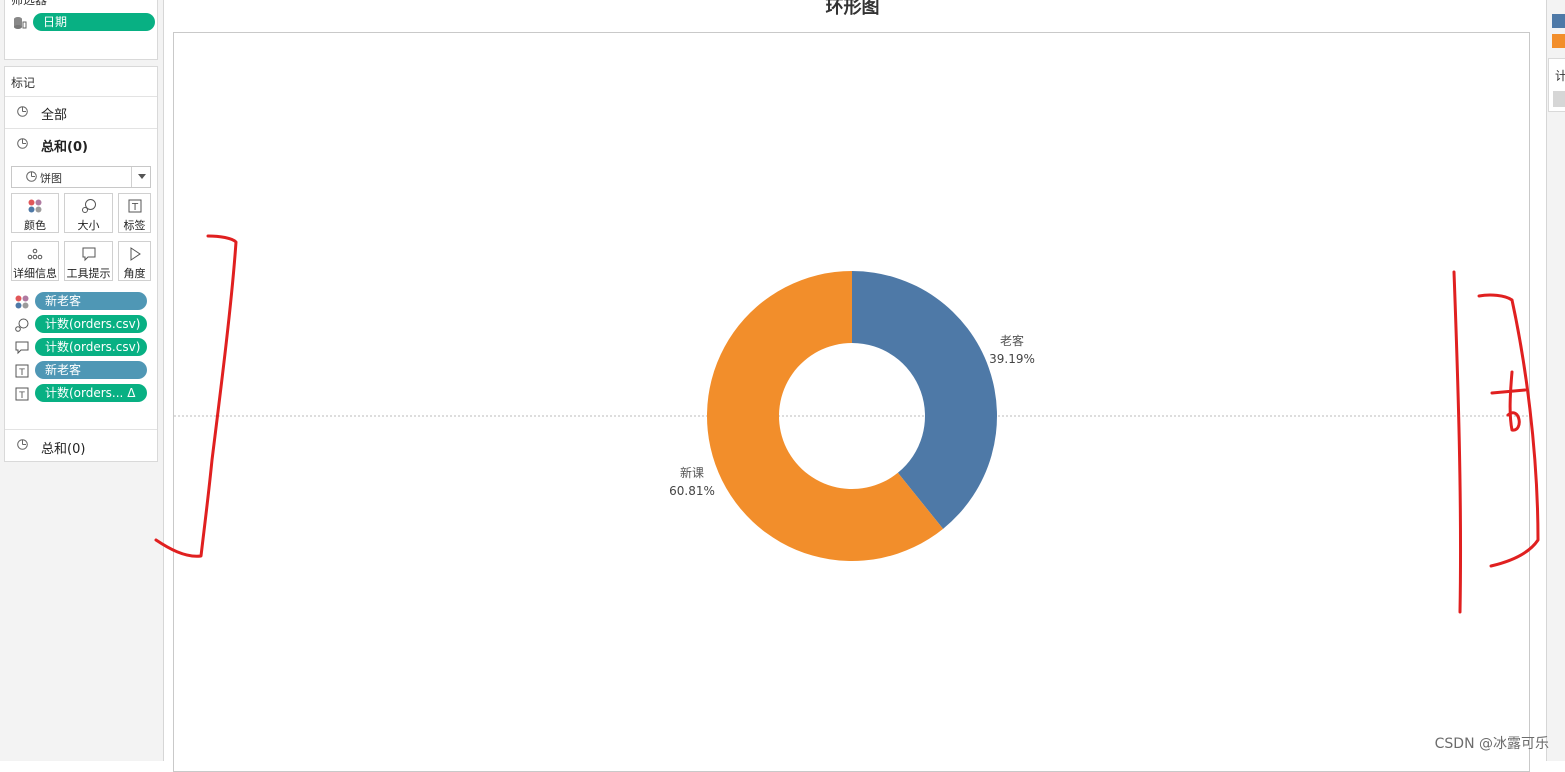  What do you see at coordinates (1558, 21) in the screenshot?
I see `legend-swatch-old` at bounding box center [1558, 21].